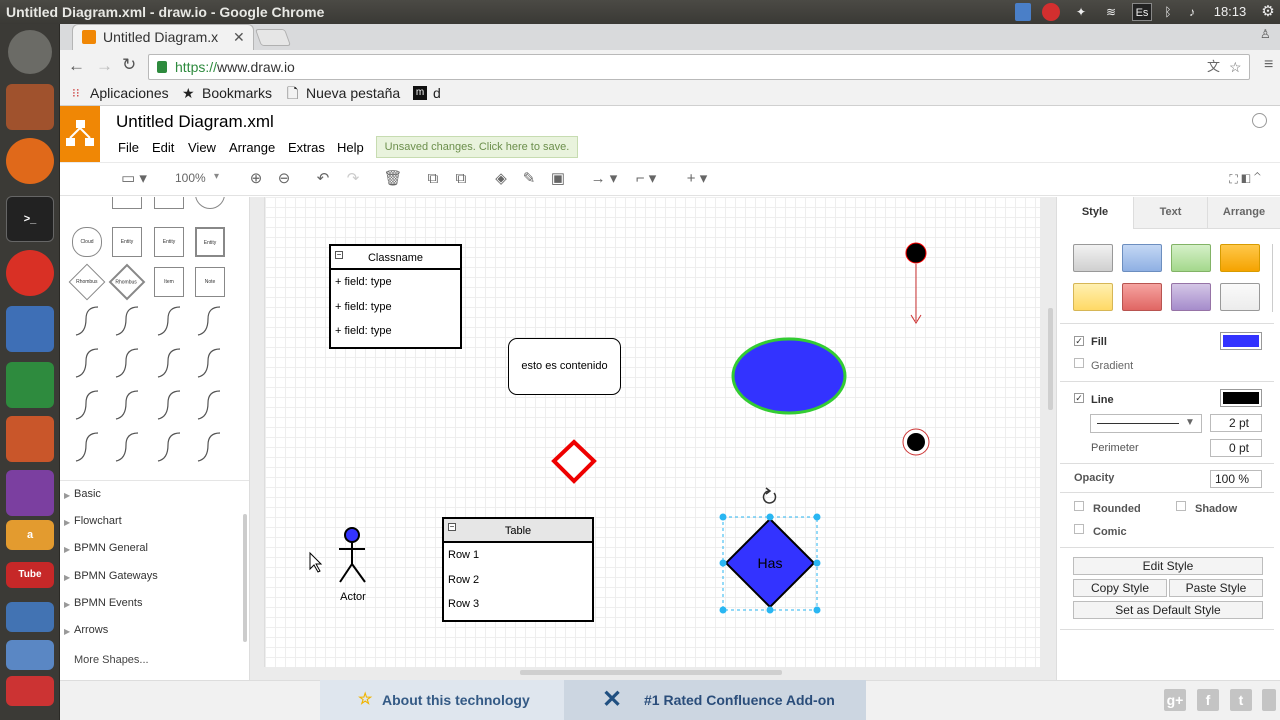  What do you see at coordinates (1120, 588) in the screenshot?
I see `copy-style-button: Copy Style` at bounding box center [1120, 588].